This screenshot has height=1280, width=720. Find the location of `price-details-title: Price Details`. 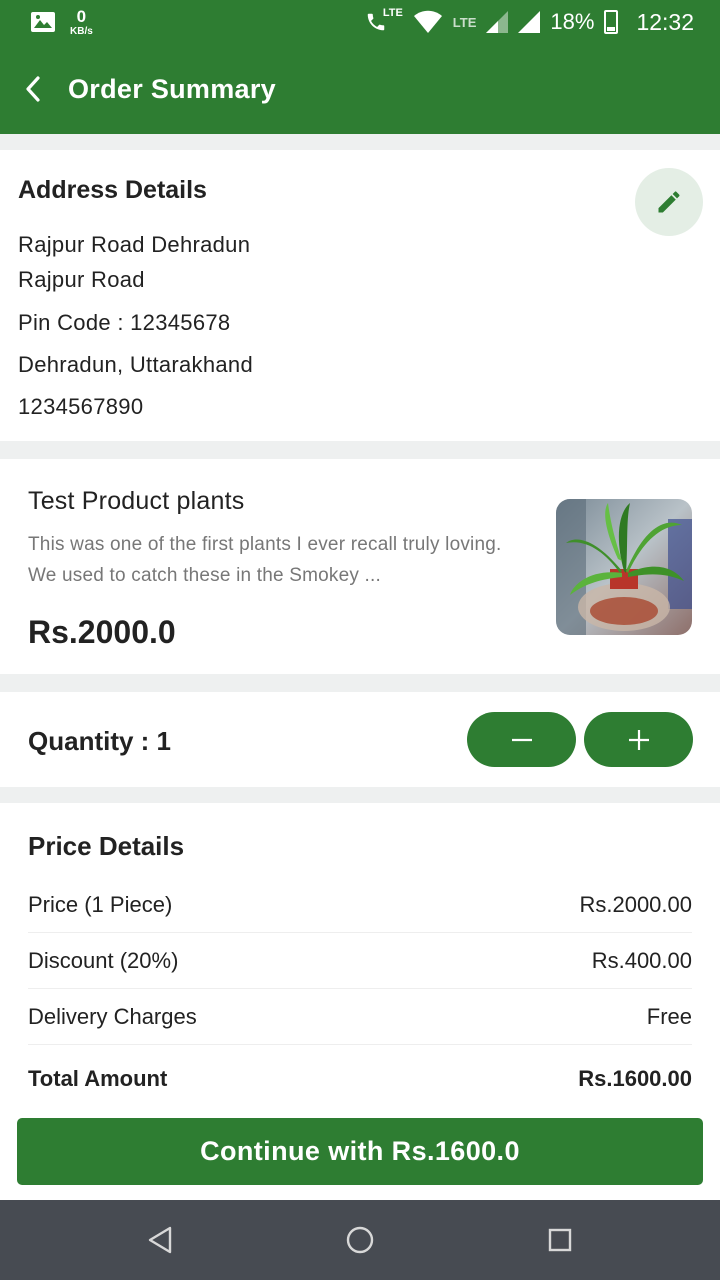

price-details-title: Price Details is located at coordinates (106, 846).